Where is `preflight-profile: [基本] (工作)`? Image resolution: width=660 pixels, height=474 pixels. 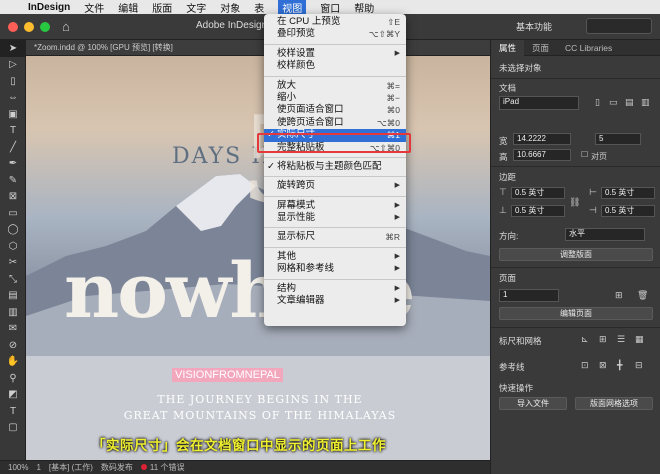
preflight-profile: [基本] (工作) is located at coordinates (71, 467).